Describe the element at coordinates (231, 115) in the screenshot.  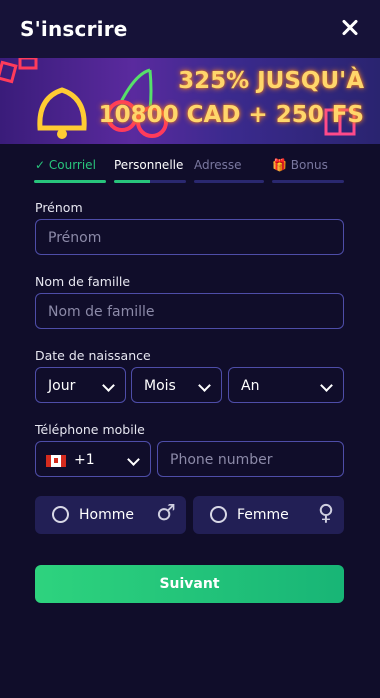
I see `banner-offer: 10800 CAD + 250 FS` at that location.